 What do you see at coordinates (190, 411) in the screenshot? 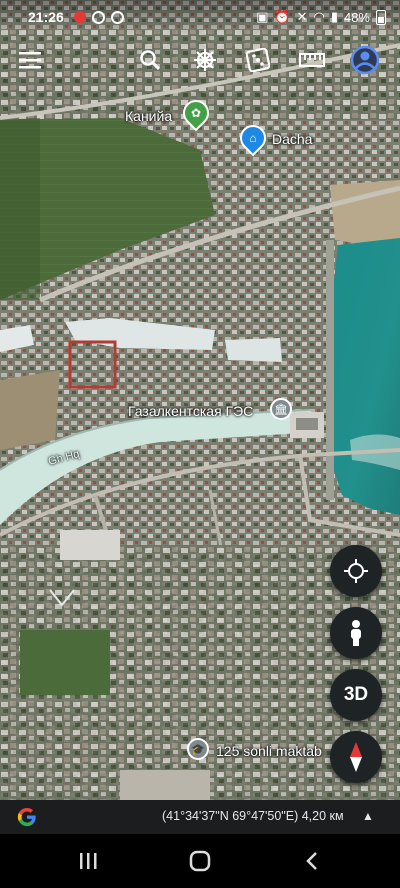
I see `place-label-hydro-station: Газалкентская ГЭС` at bounding box center [190, 411].